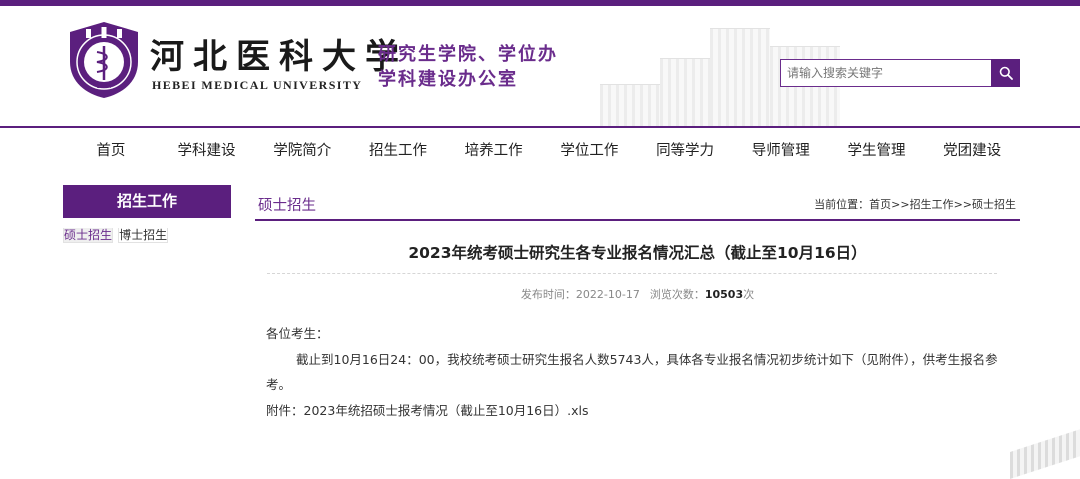 This screenshot has height=479, width=1080. I want to click on university-name-cn: 河北医科大学, so click(279, 57).